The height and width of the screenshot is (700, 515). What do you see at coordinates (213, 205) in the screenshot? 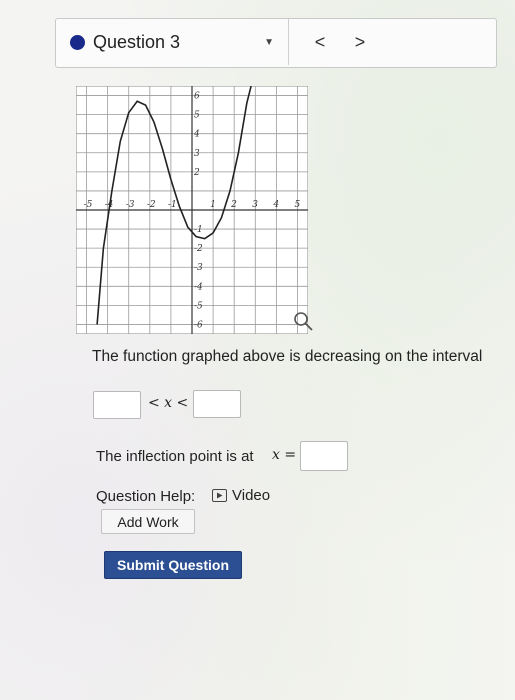
I see `x-tick-label: 1` at bounding box center [213, 205].